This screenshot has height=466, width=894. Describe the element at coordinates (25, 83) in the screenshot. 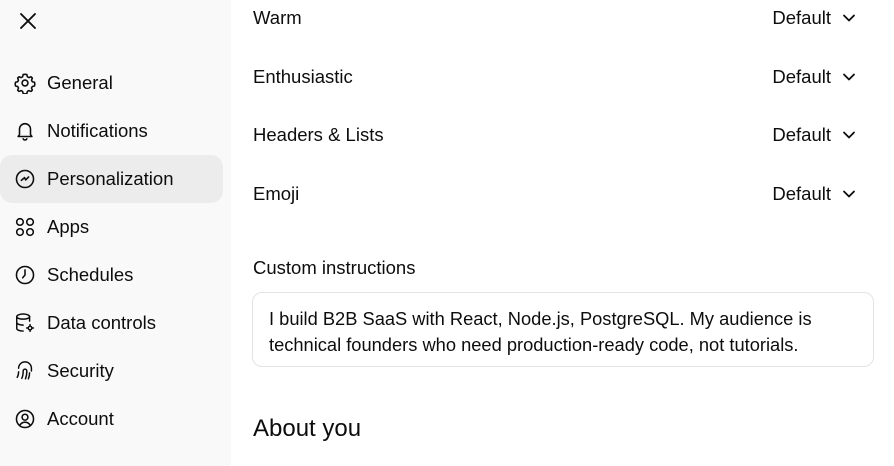

I see `gear-icon` at that location.